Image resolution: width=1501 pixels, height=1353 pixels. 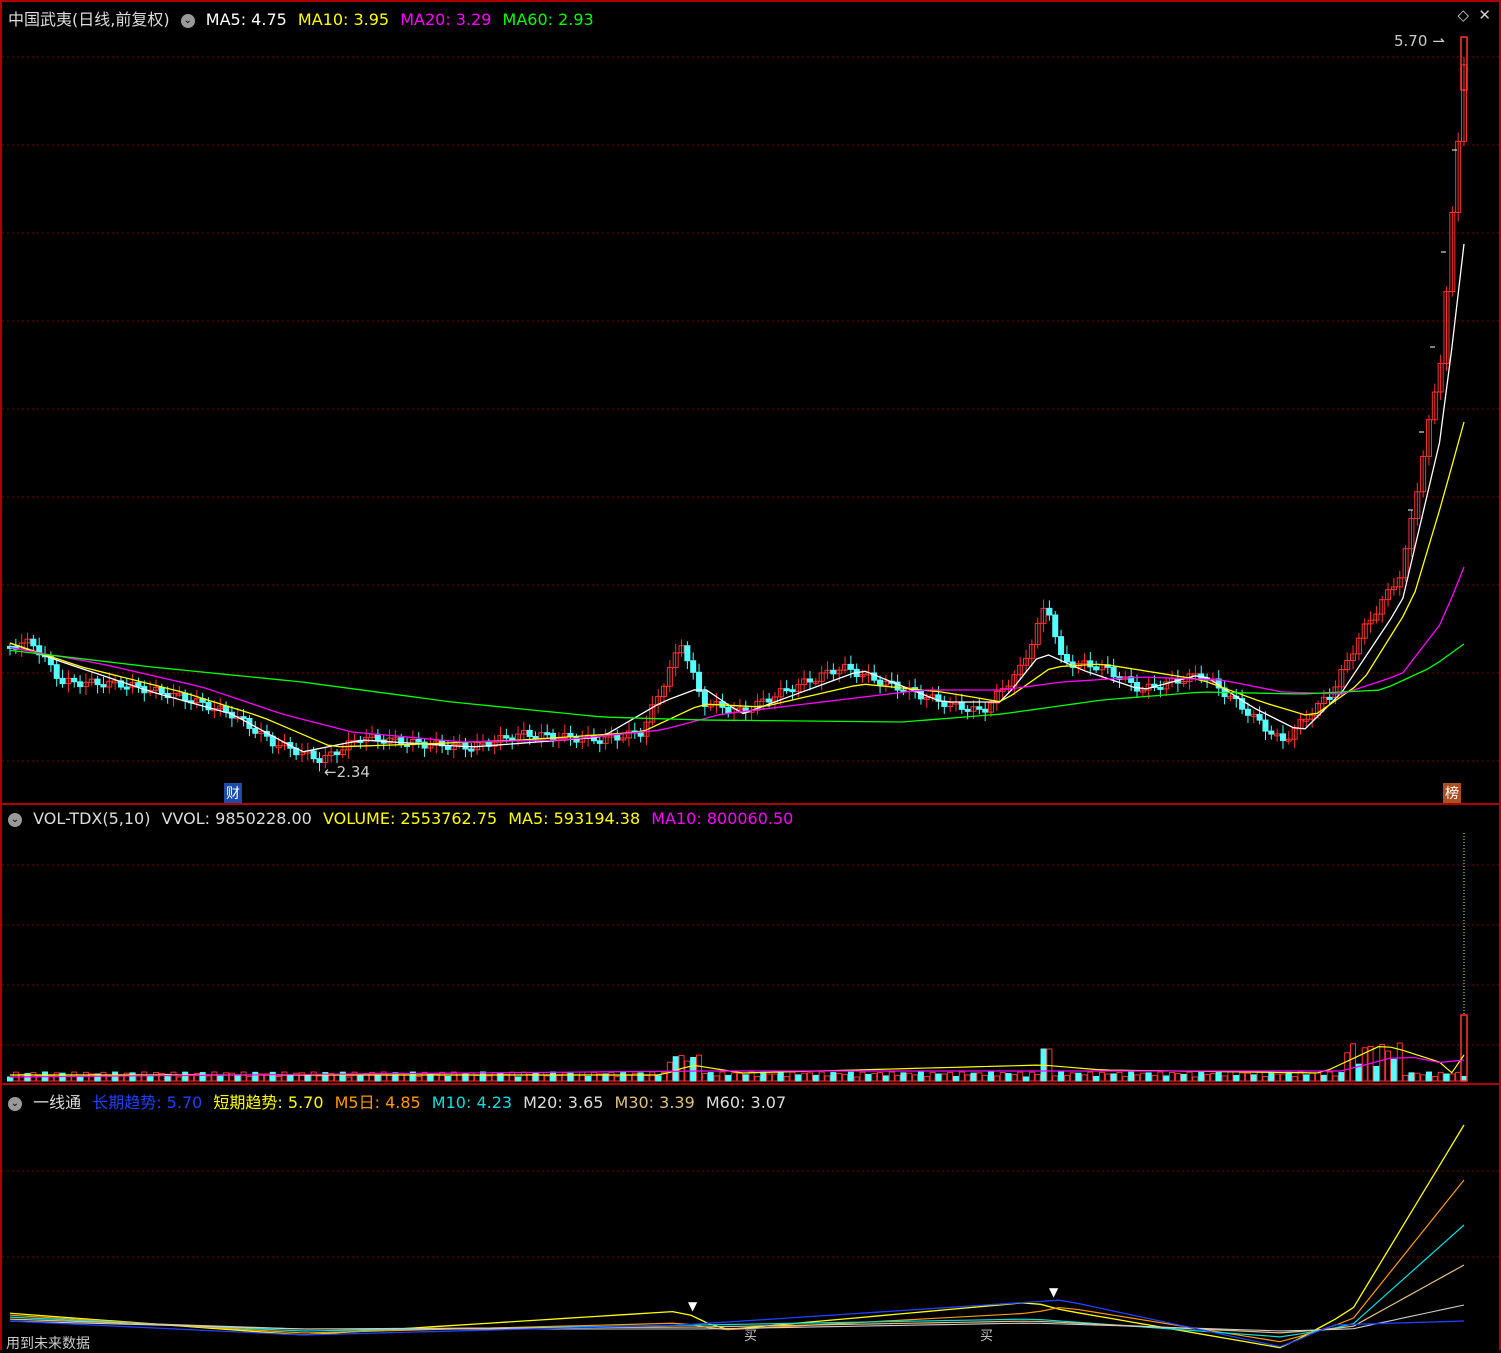 I want to click on m10-line, so click(x=737, y=1281).